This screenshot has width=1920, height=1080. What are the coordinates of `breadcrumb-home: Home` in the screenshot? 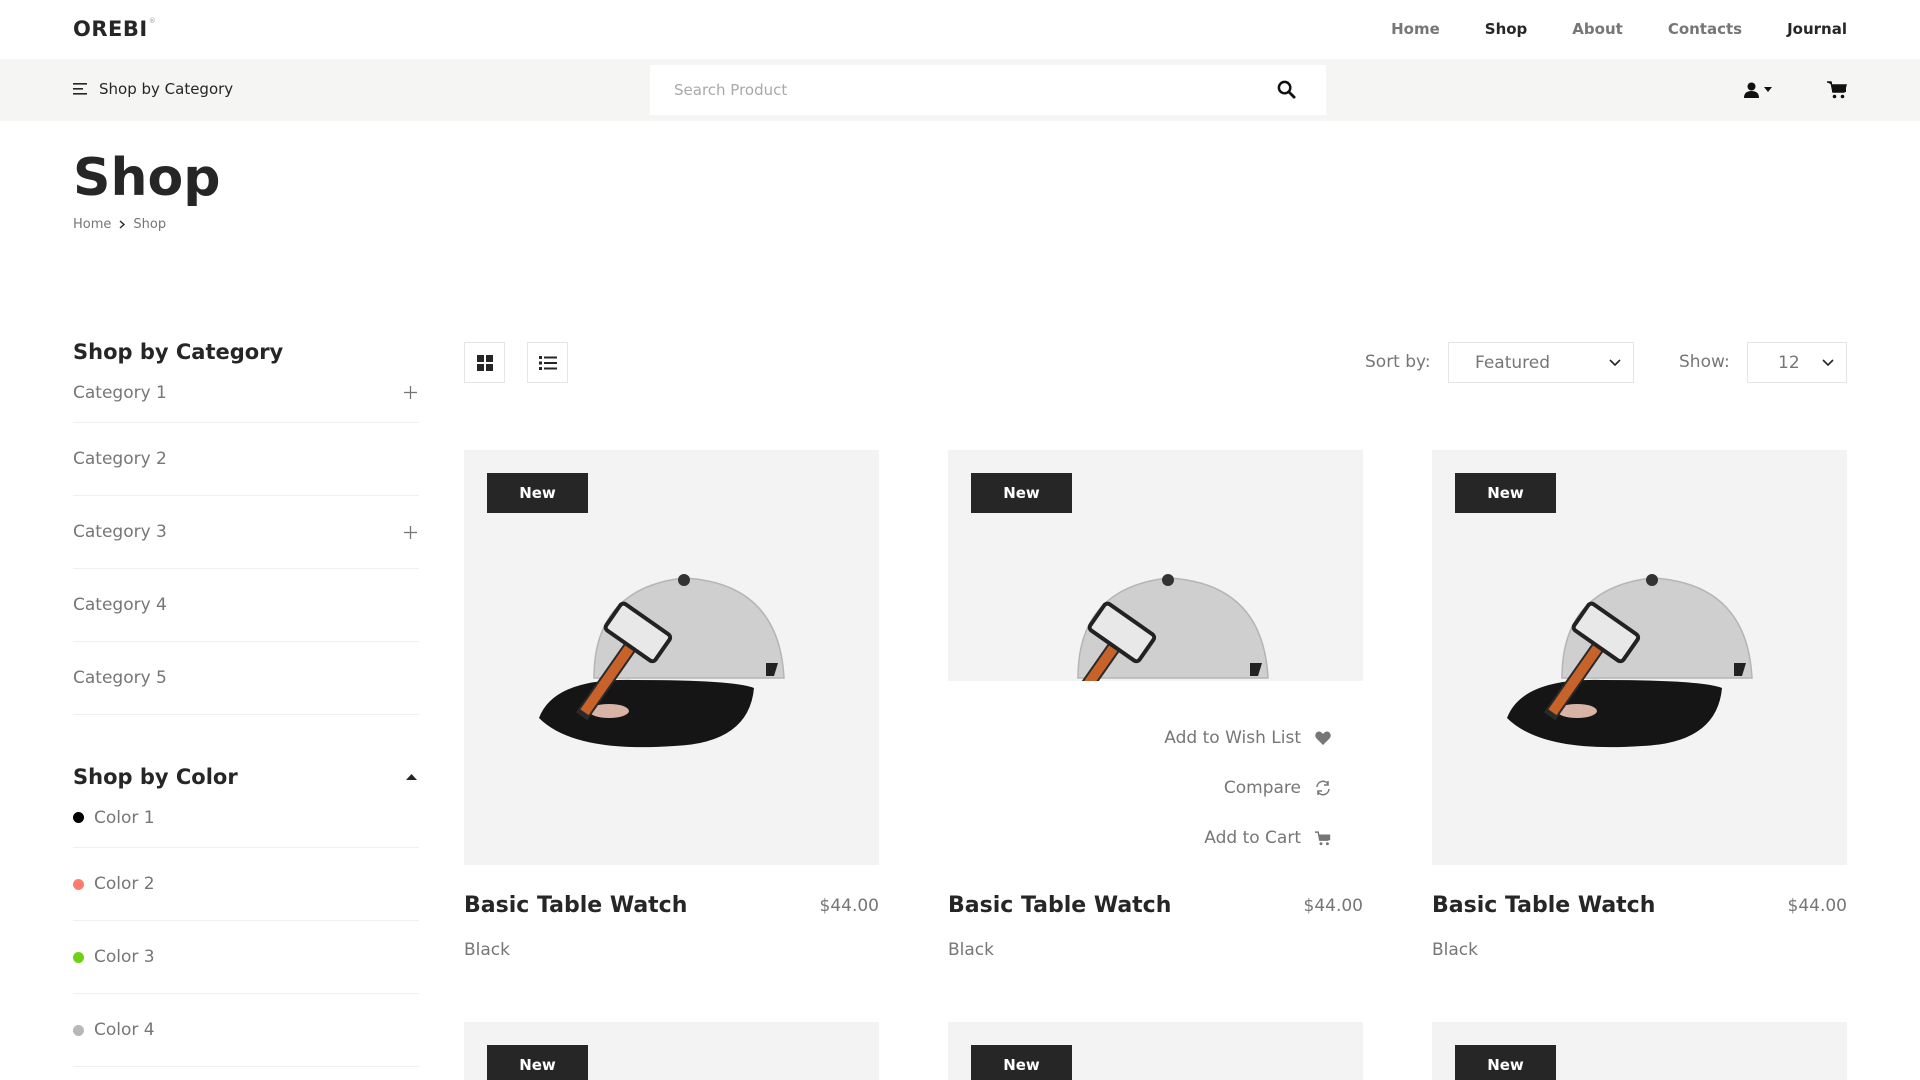 It's located at (92, 224).